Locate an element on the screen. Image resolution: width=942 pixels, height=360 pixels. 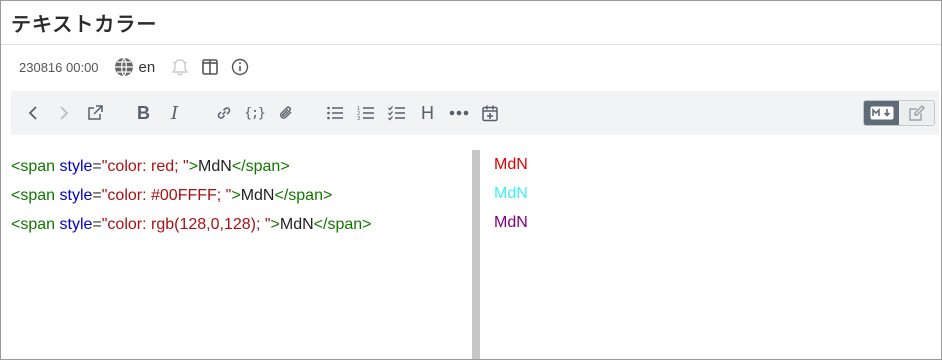
preview-pane: MdN MdN MdN is located at coordinates (511, 193).